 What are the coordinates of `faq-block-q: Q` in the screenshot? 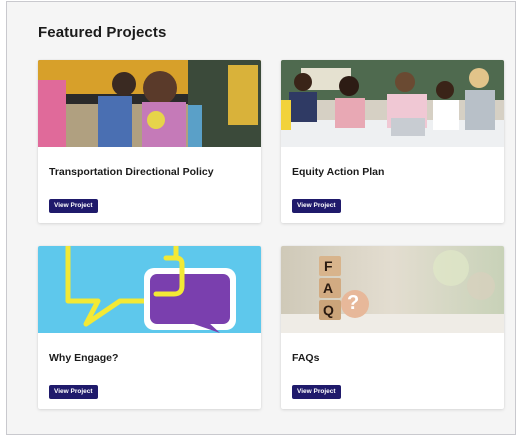 It's located at (328, 310).